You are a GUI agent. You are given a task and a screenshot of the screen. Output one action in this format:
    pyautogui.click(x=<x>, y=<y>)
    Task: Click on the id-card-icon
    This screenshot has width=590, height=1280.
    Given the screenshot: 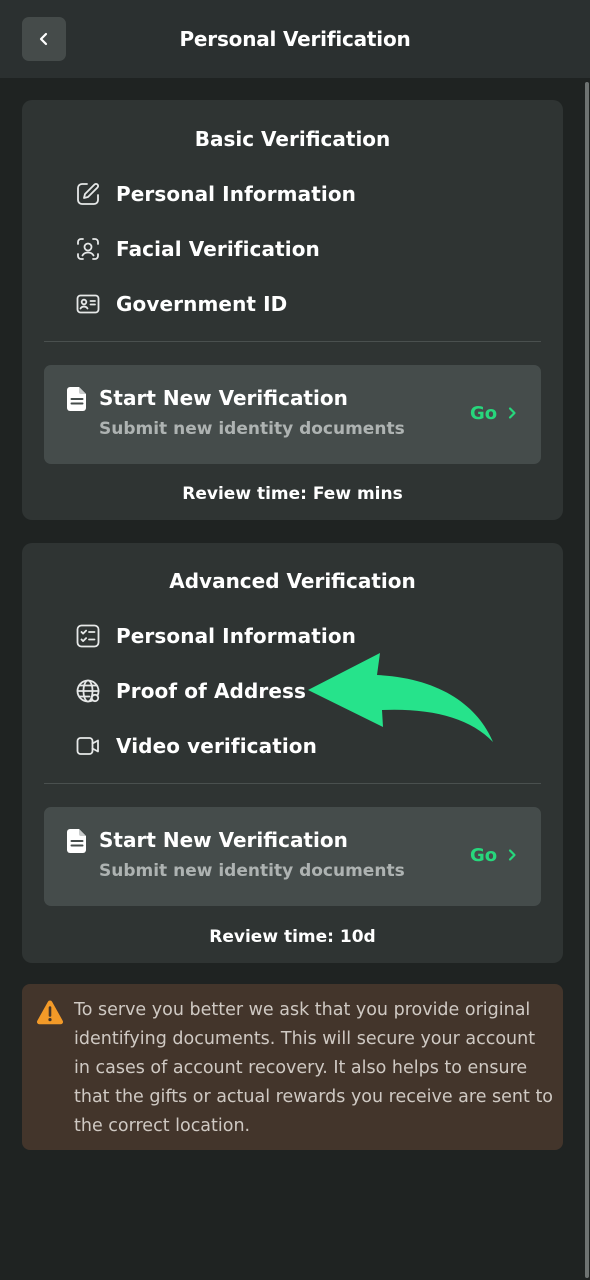 What is the action you would take?
    pyautogui.click(x=88, y=304)
    